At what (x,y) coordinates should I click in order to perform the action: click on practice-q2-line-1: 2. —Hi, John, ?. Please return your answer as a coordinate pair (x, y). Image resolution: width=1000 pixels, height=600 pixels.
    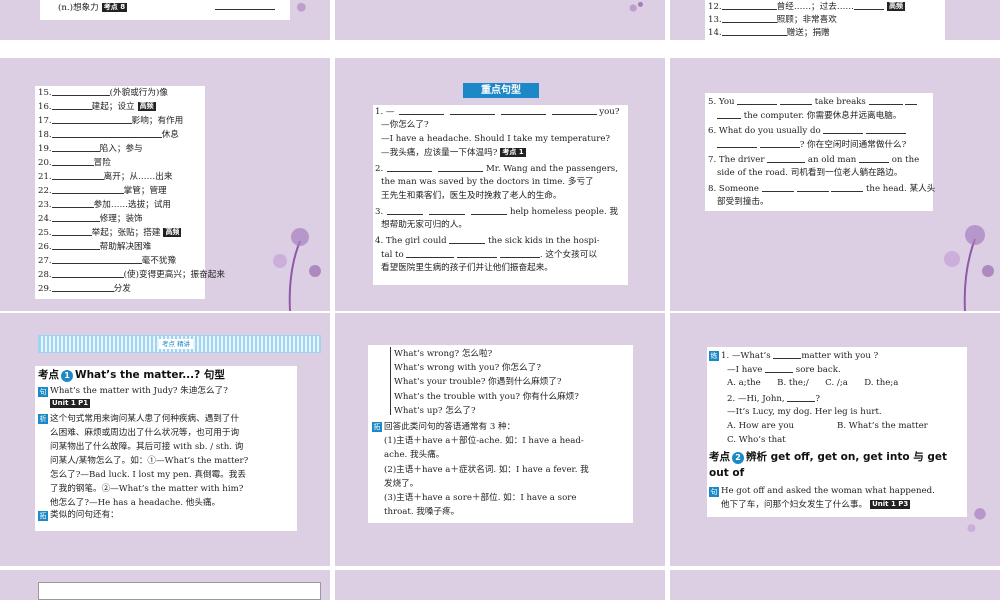
    Looking at the image, I should click on (773, 398).